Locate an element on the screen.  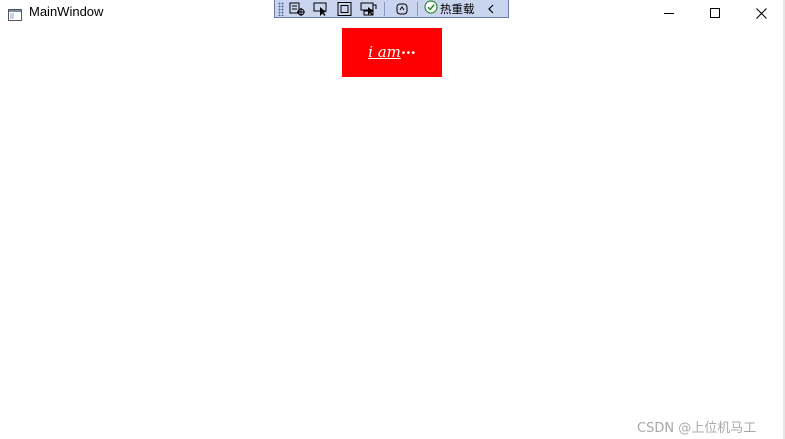
minimize-button is located at coordinates (669, 13).